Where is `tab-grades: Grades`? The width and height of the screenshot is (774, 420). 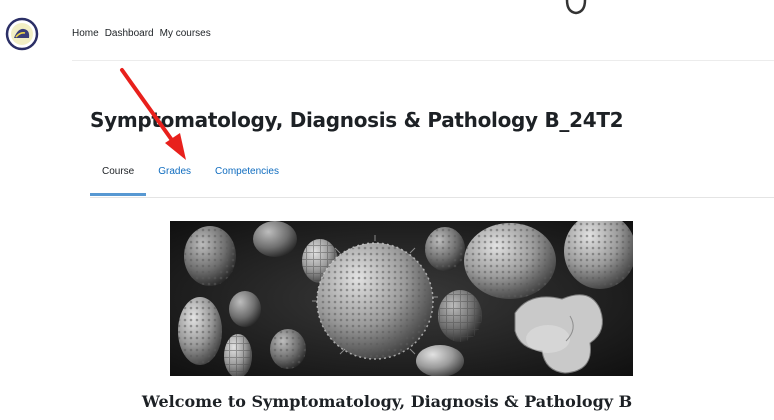 tab-grades: Grades is located at coordinates (174, 181).